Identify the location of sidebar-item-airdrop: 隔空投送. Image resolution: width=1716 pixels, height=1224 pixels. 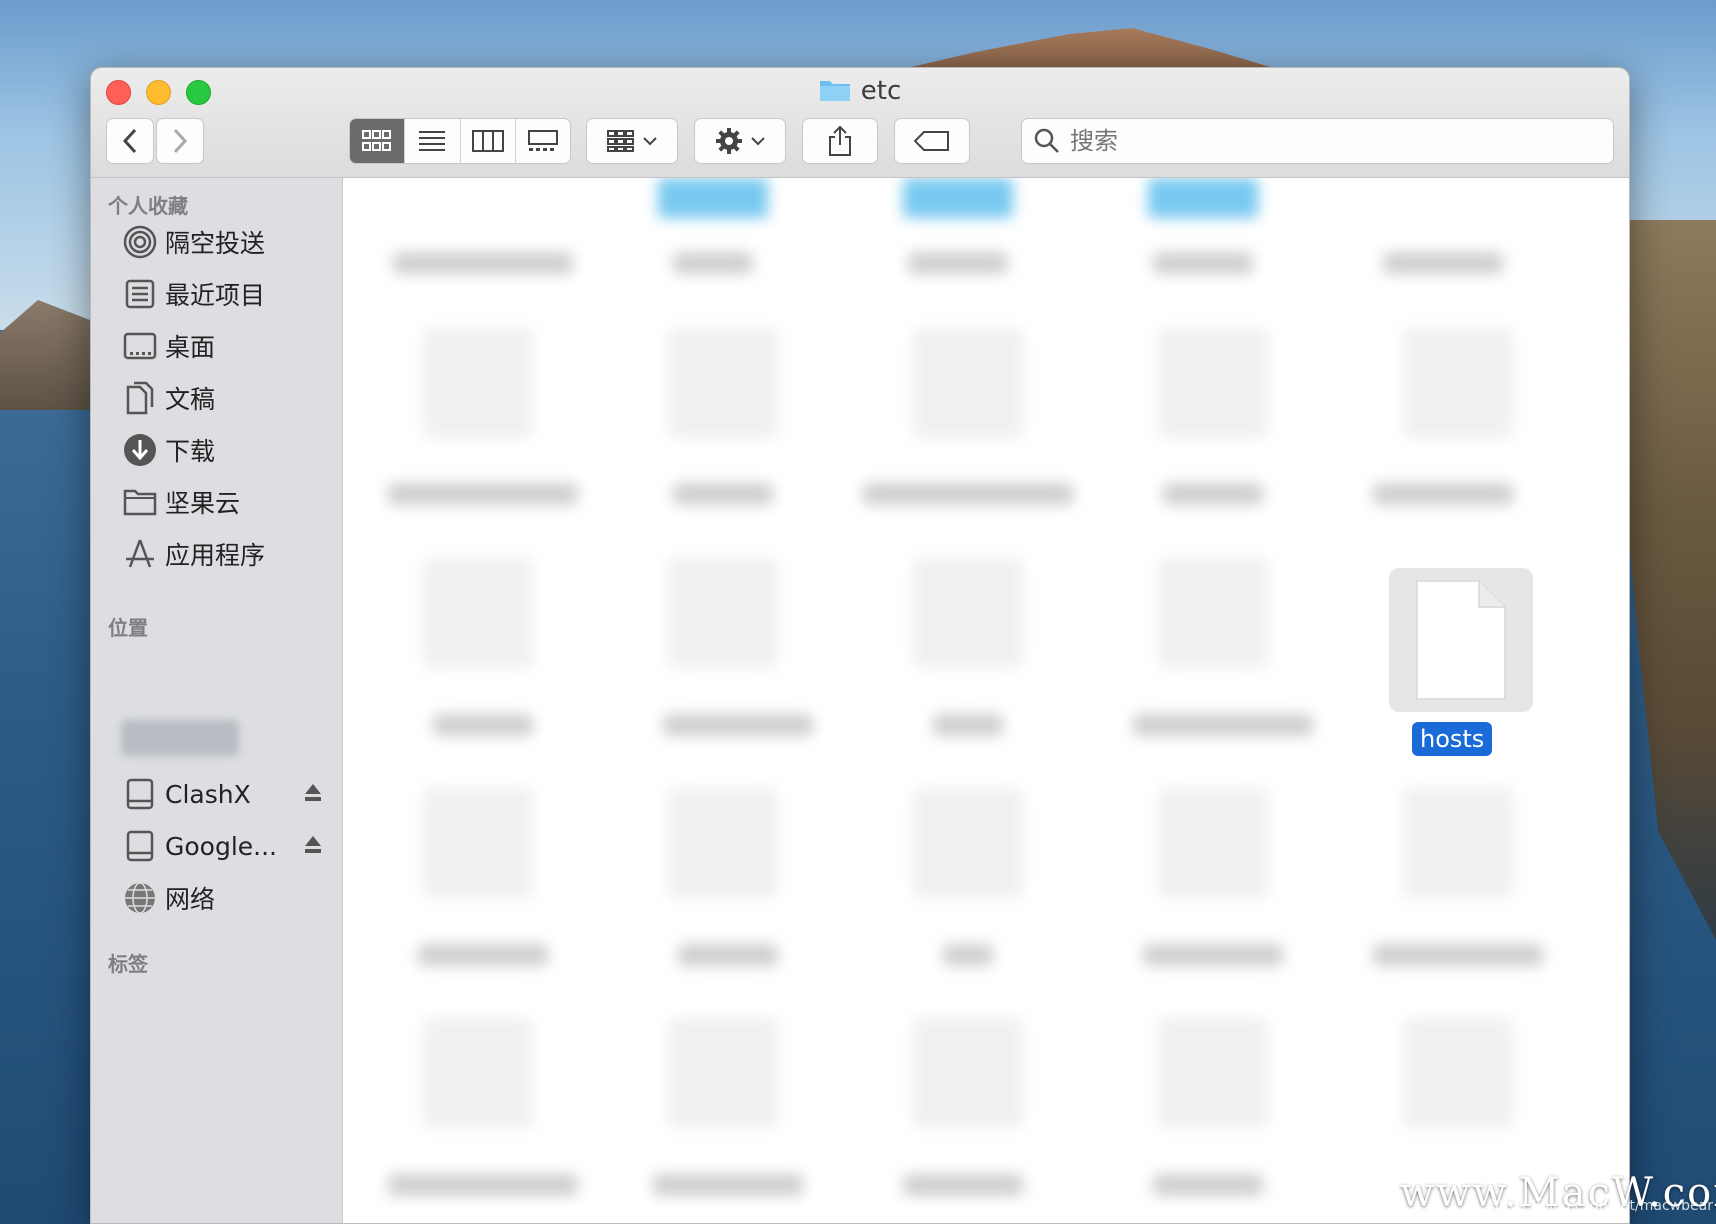
(226, 242).